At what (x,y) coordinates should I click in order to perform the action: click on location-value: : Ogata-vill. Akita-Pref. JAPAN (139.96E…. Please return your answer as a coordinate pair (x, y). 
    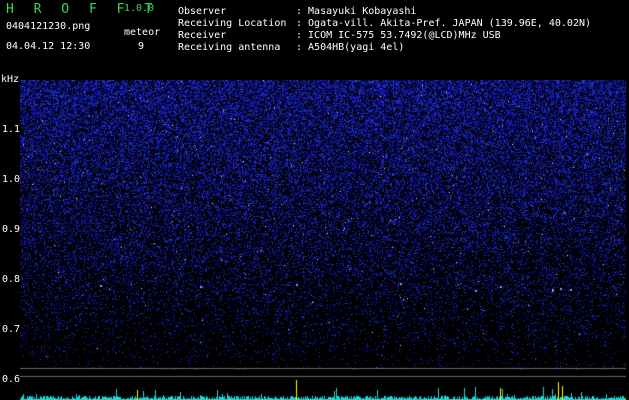
    Looking at the image, I should click on (444, 23).